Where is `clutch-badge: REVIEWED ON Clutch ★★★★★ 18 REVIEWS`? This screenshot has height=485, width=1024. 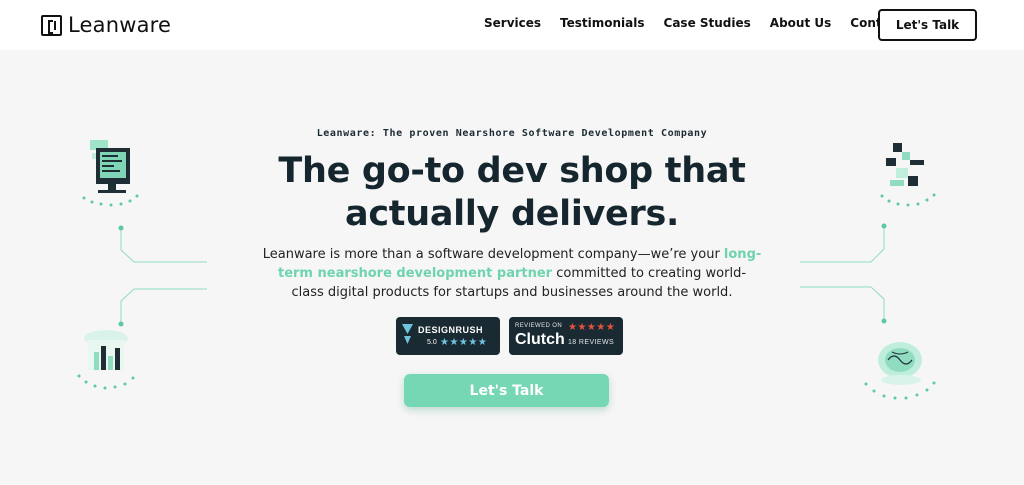
clutch-badge: REVIEWED ON Clutch ★★★★★ 18 REVIEWS is located at coordinates (566, 336).